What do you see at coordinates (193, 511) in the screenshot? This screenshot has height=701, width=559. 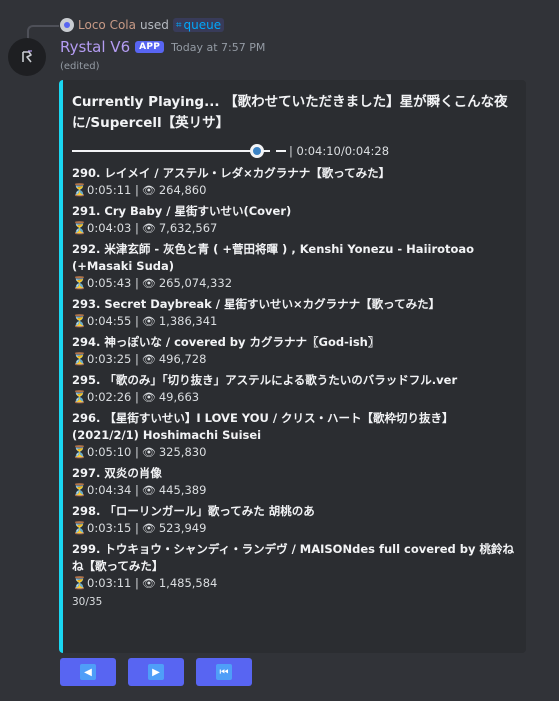 I see `track-title: 298. 「ローリンガール」歌ってみた 胡桃のあ` at bounding box center [193, 511].